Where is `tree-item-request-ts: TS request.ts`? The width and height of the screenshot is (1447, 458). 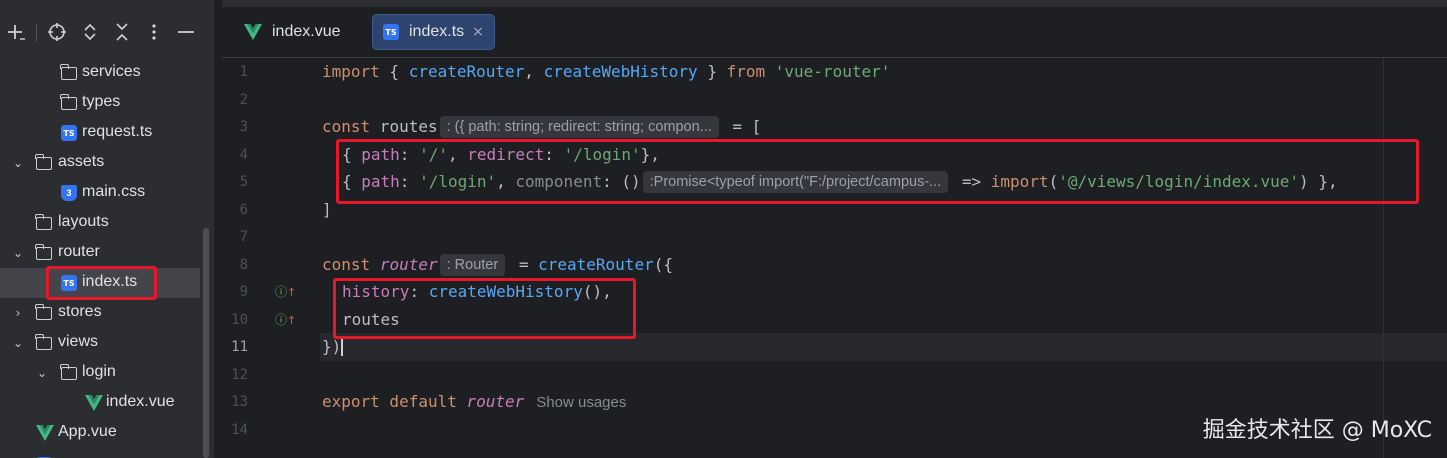 tree-item-request-ts: TS request.ts is located at coordinates (102, 133).